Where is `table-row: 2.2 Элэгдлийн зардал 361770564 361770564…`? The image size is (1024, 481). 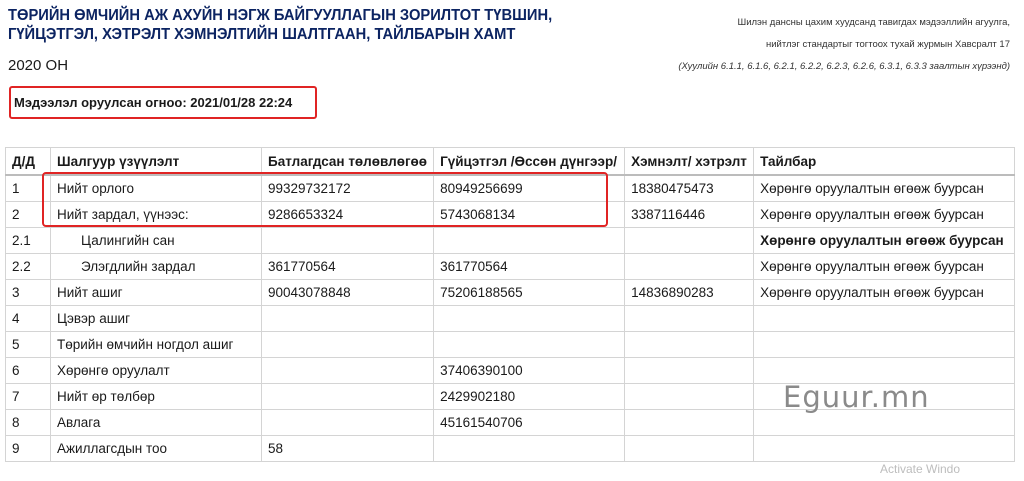
table-row: 2.2 Элэгдлийн зардал 361770564 361770564… is located at coordinates (510, 266).